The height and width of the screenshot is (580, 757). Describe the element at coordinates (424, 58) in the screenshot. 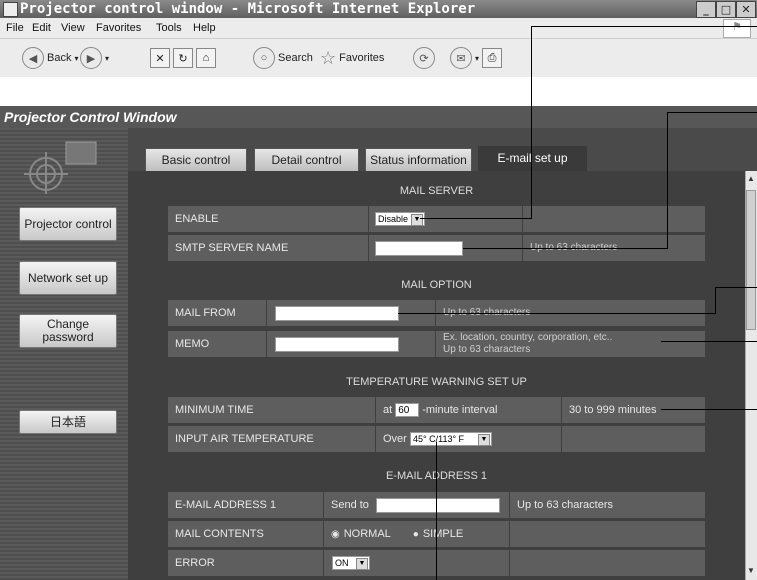

I see `history-icon: ⟳` at that location.